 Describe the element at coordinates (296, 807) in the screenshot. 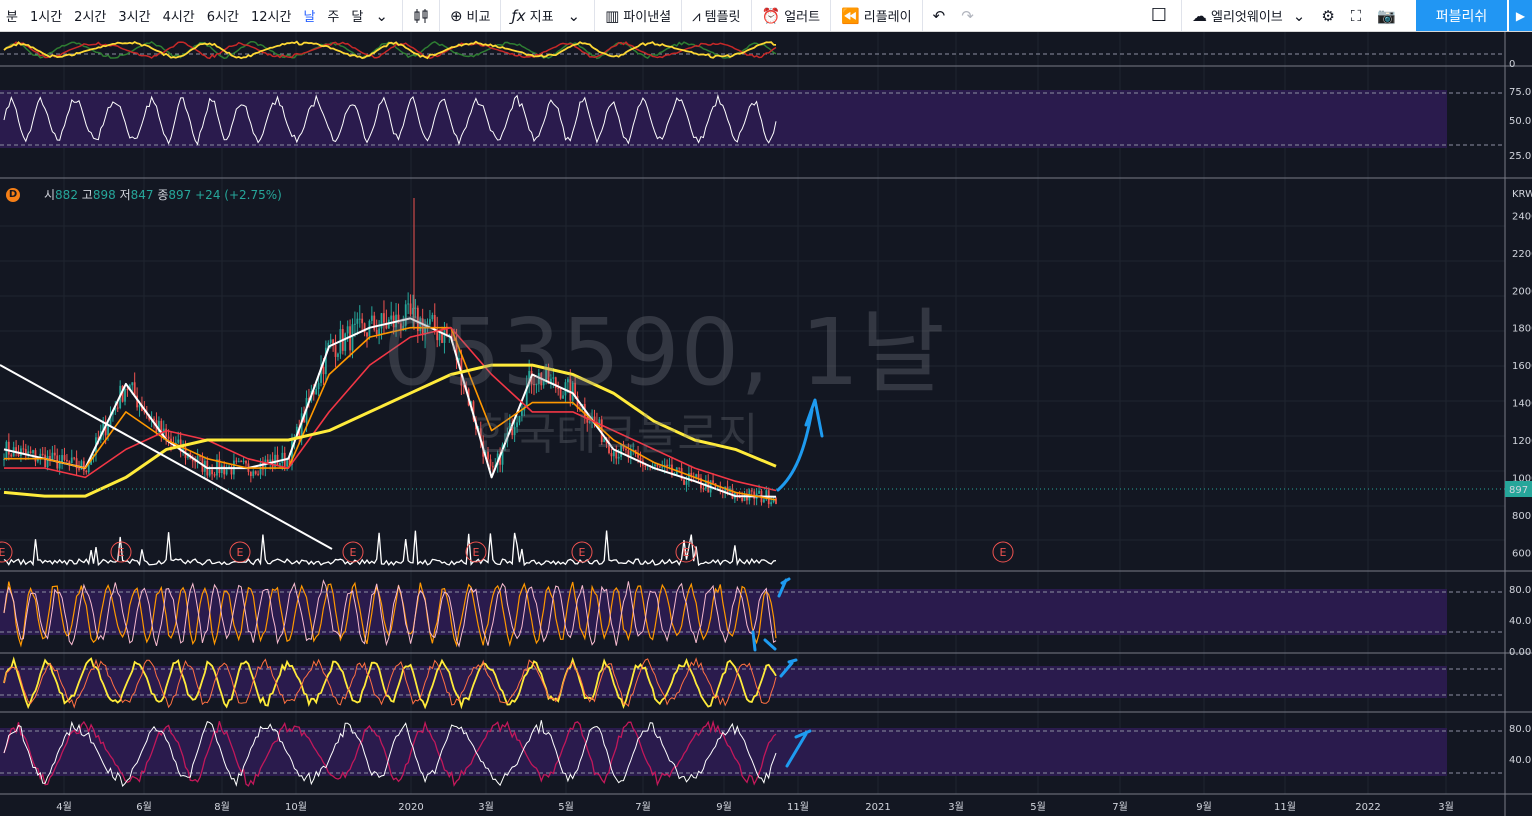

I see `time-tick: 10월` at that location.